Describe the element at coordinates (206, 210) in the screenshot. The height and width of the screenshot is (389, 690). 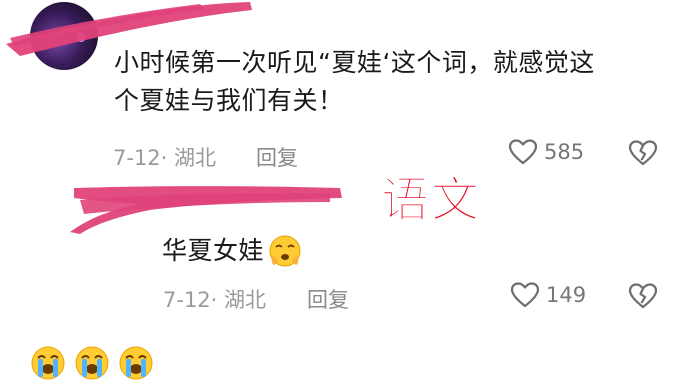
I see `redaction-mark-reply-username` at that location.